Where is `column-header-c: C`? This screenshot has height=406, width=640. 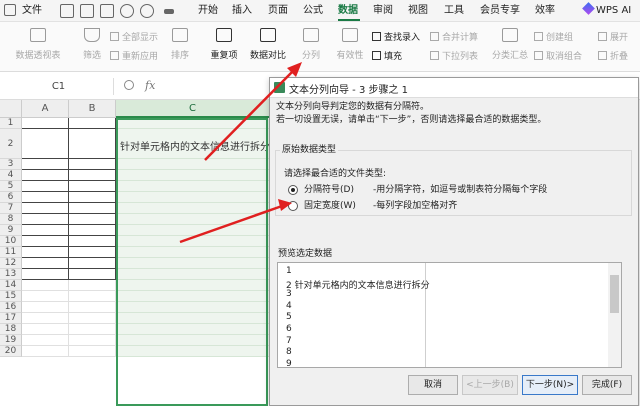
column-header-c: C is located at coordinates (193, 109).